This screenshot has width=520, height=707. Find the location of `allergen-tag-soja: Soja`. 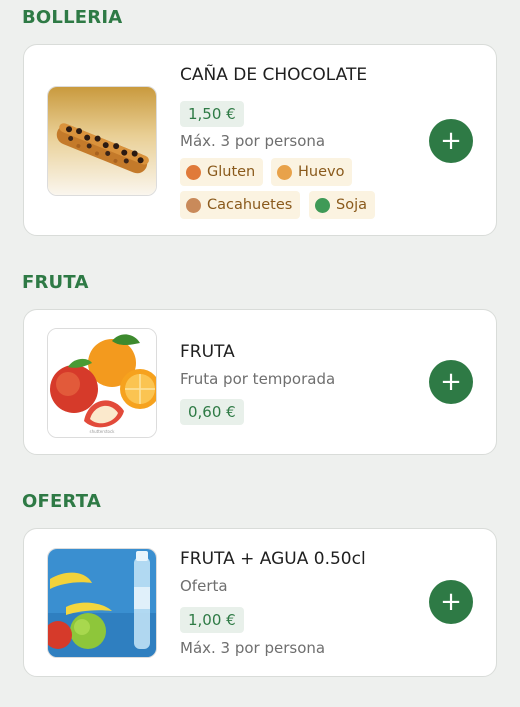

allergen-tag-soja: Soja is located at coordinates (342, 205).